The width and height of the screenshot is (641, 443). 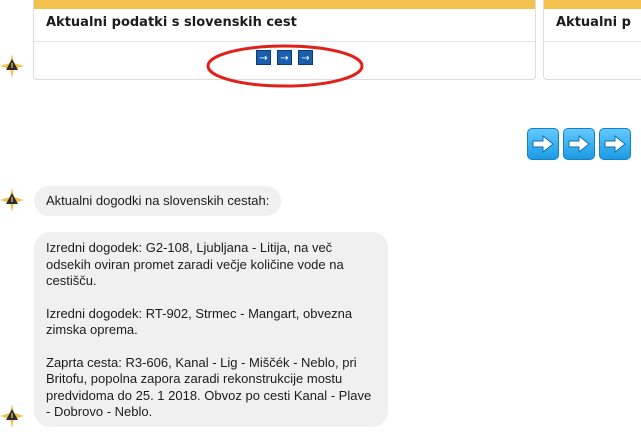 I want to click on card-divider, so click(x=592, y=41).